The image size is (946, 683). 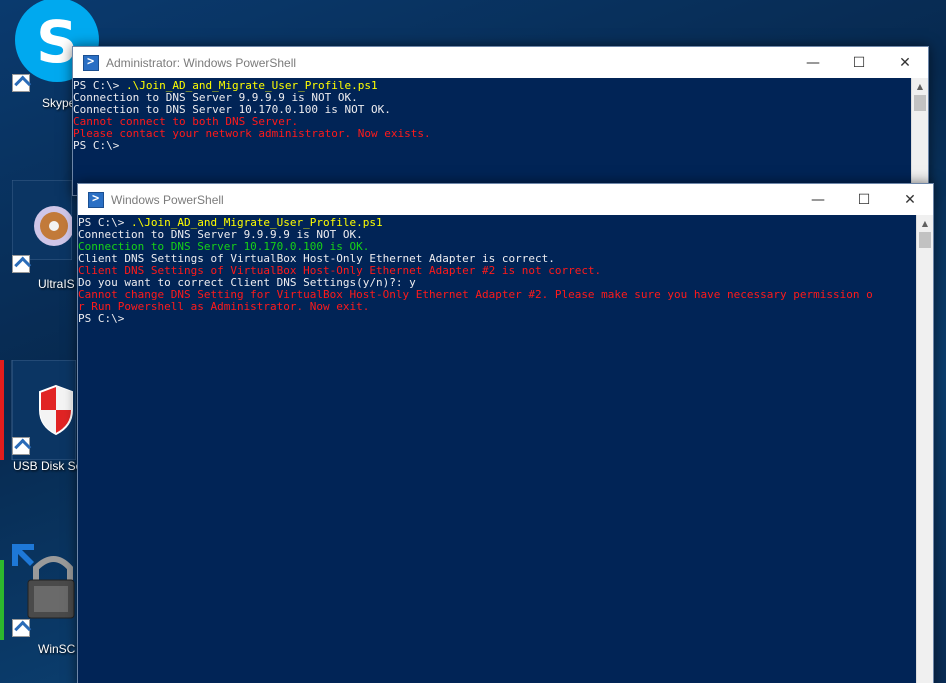 What do you see at coordinates (505, 199) in the screenshot?
I see `title-bar: Windows PowerShell — ☐ ✕` at bounding box center [505, 199].